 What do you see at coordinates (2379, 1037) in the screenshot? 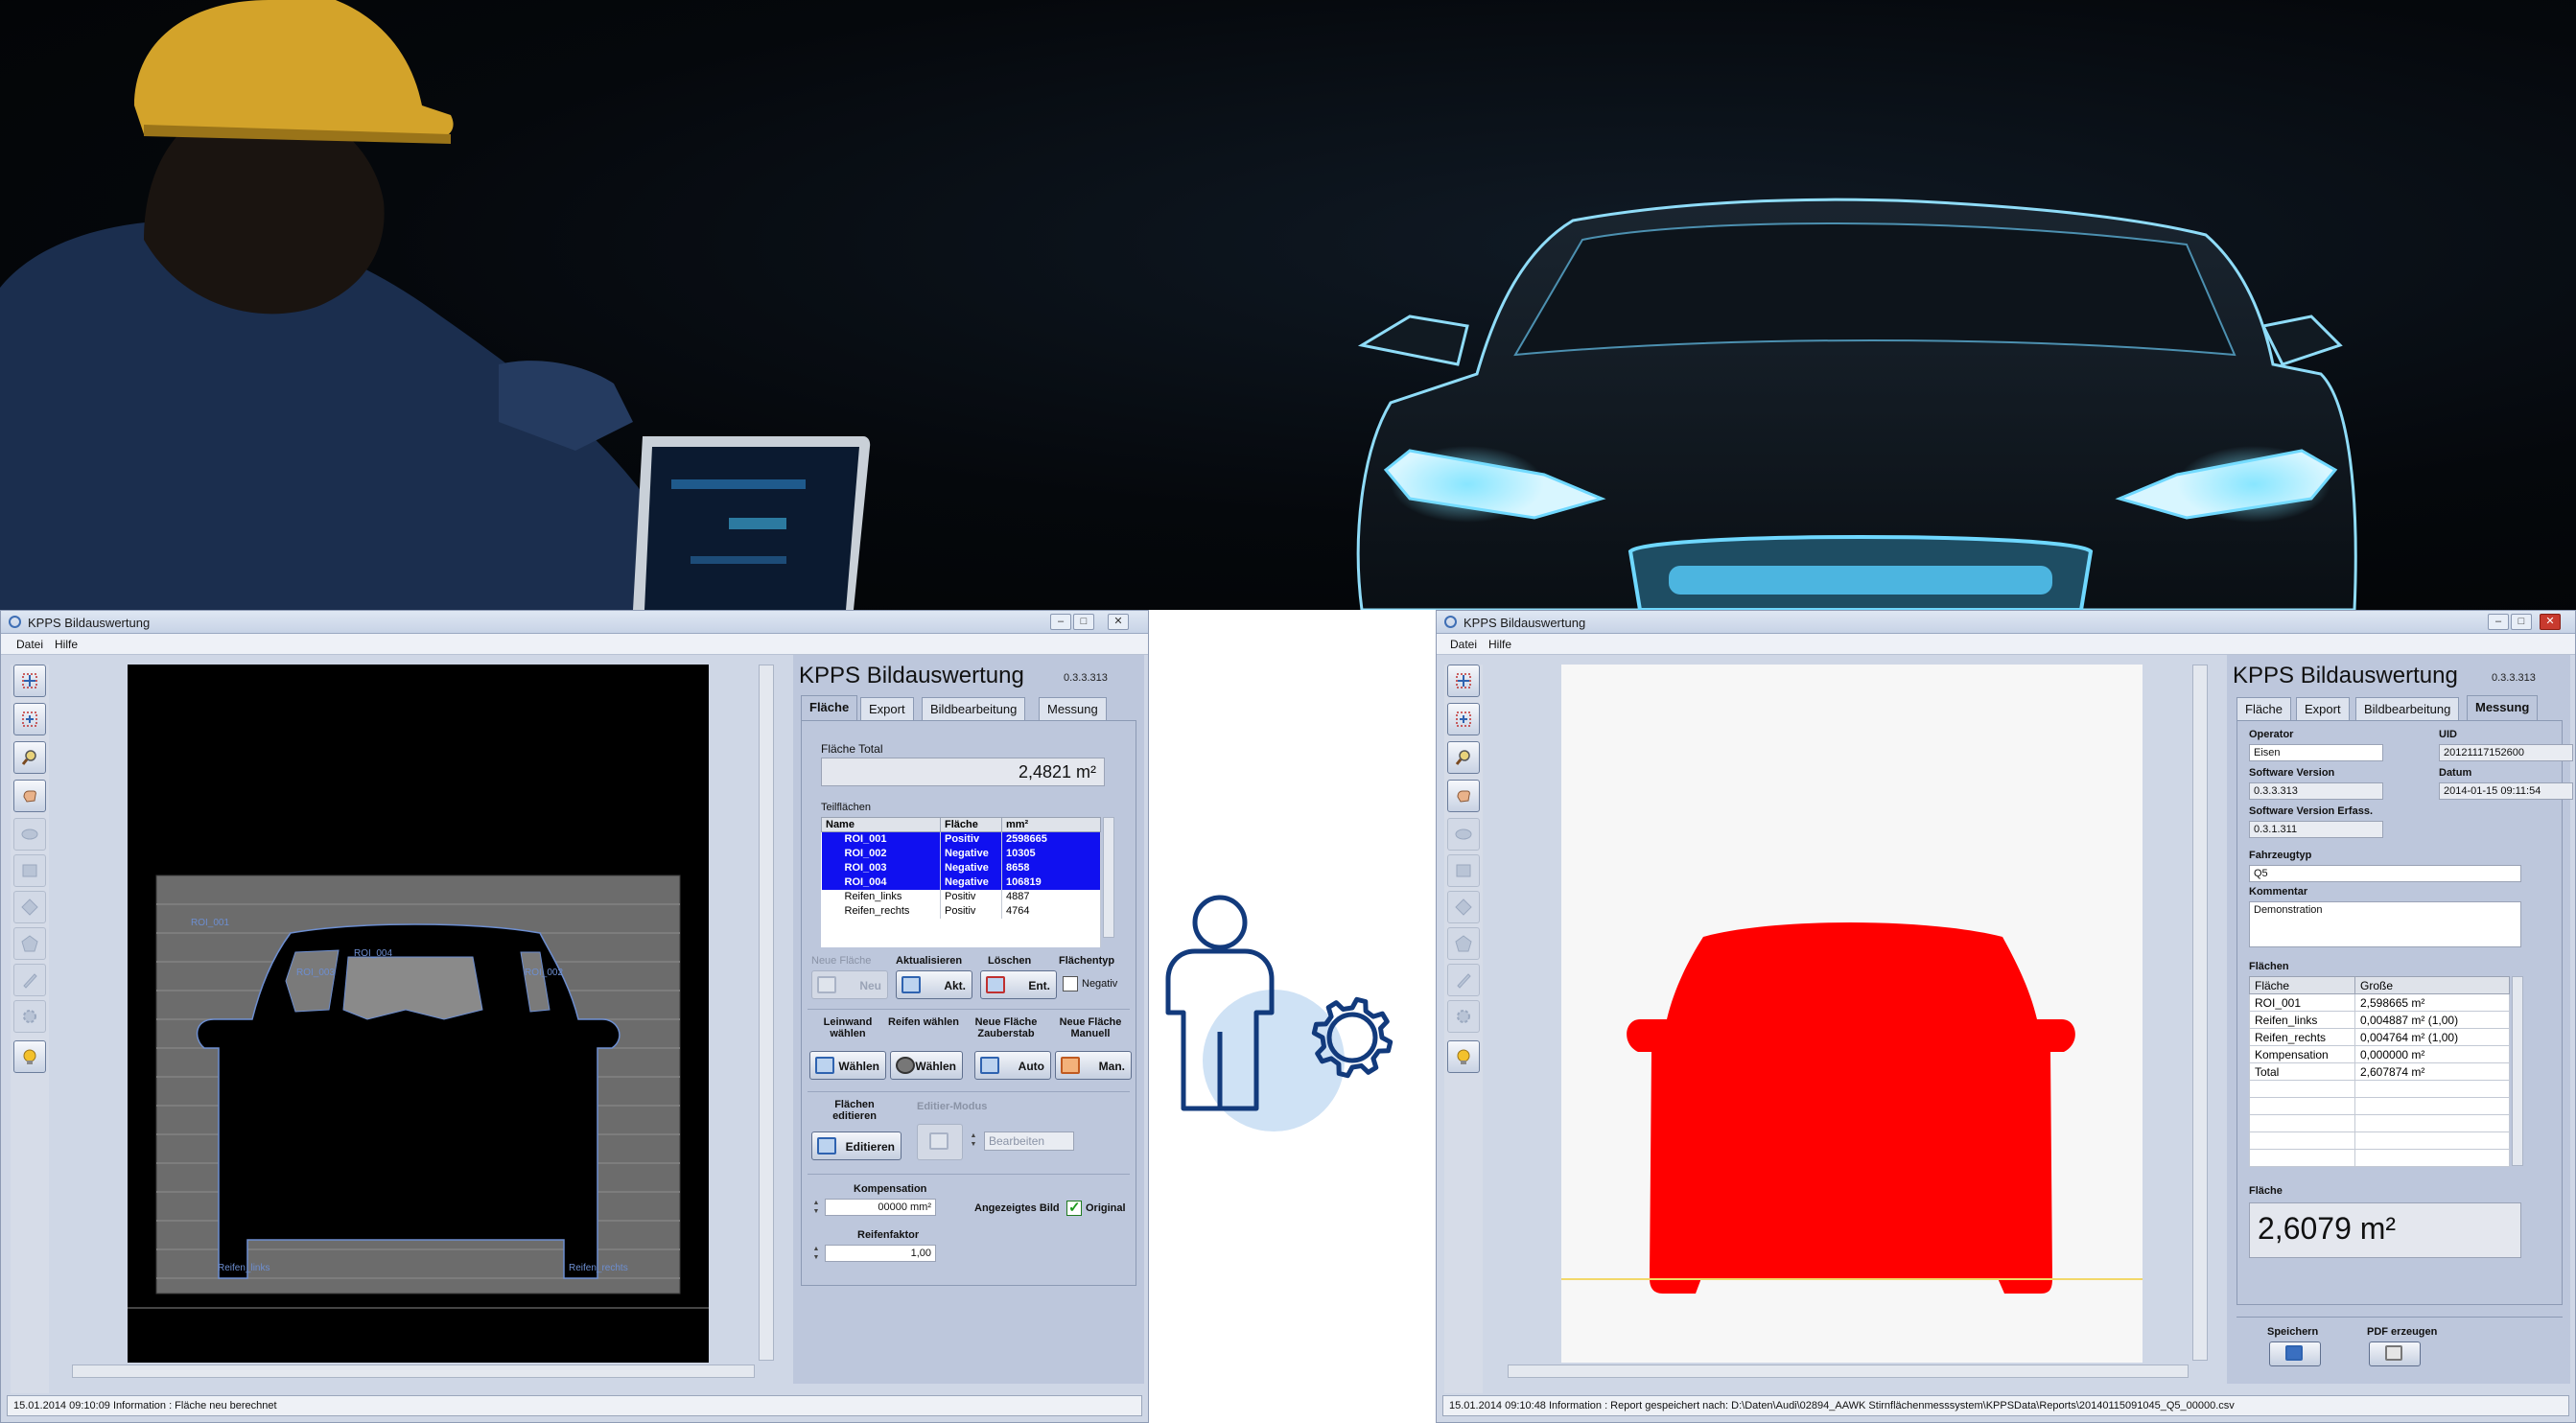
I see `table-row: Reifen_rechts 0,004764 m² (1,00)` at bounding box center [2379, 1037].